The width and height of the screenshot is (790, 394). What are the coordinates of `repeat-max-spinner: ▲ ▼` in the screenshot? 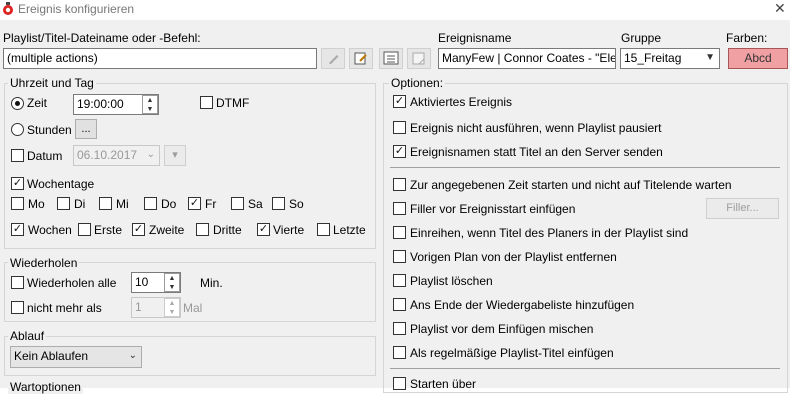 It's located at (172, 307).